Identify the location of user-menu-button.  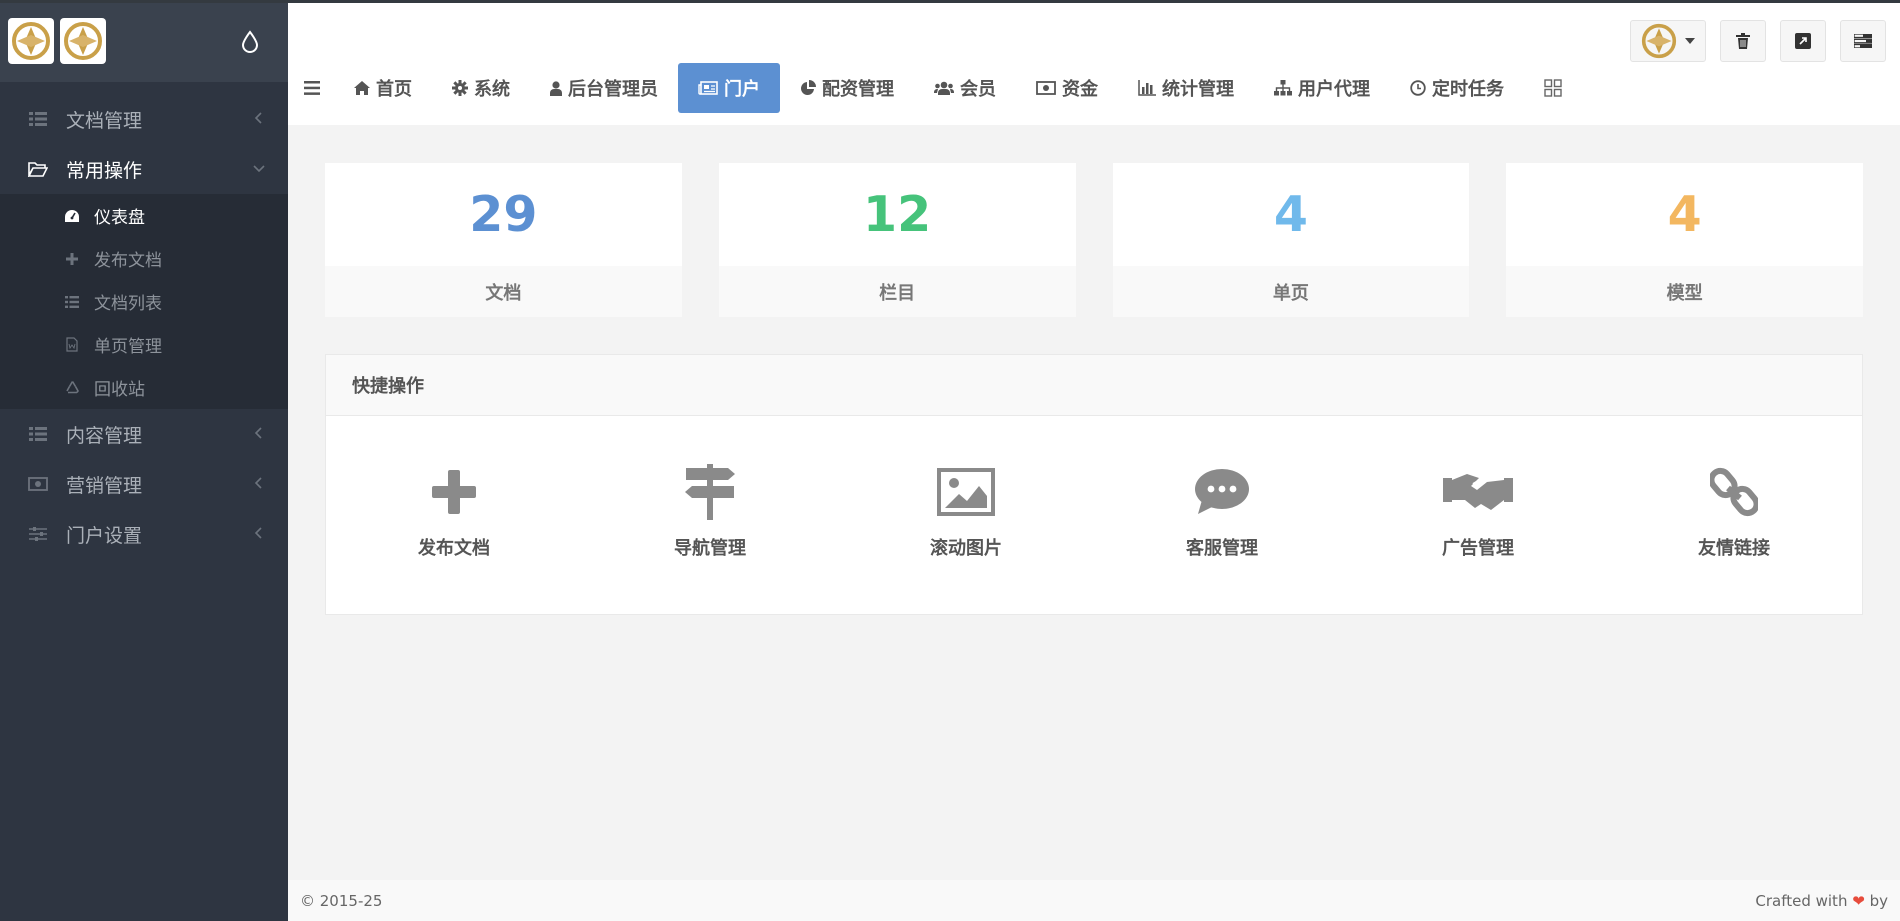
(1668, 41).